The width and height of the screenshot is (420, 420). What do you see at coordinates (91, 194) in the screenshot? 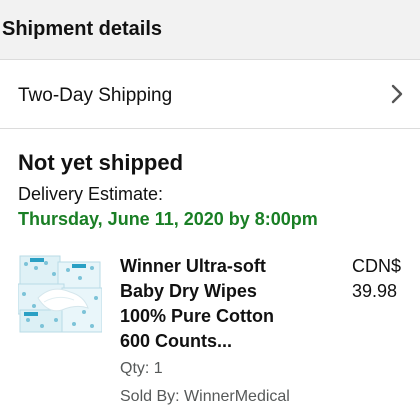
I see `delivery-estimate-label: Delivery Estimate:` at bounding box center [91, 194].